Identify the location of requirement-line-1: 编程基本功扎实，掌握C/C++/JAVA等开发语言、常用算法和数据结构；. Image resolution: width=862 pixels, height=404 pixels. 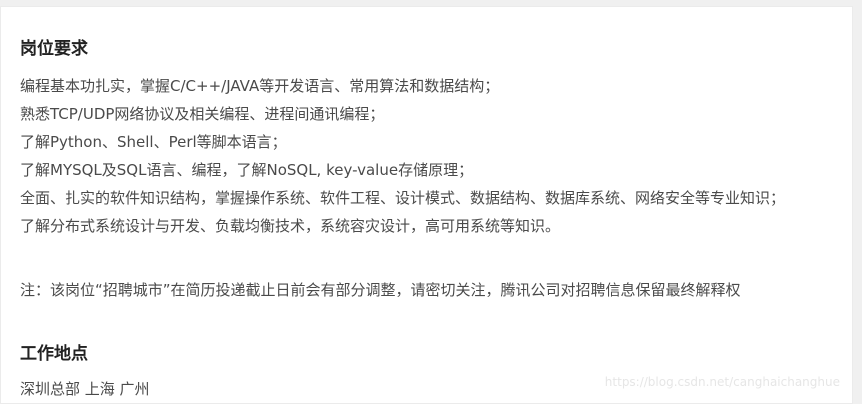
(260, 86).